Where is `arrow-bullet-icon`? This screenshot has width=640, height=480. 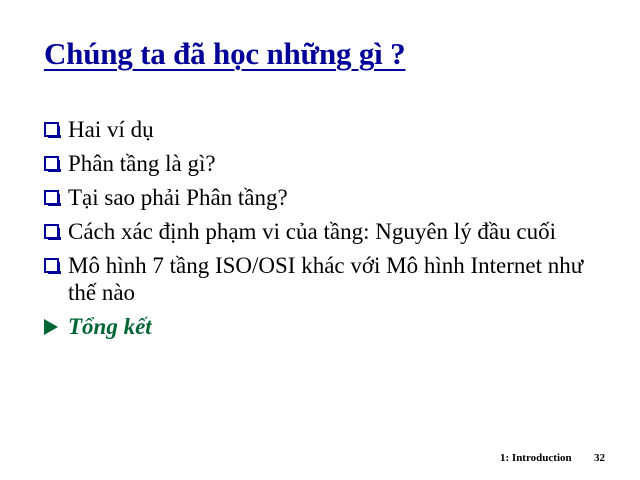 arrow-bullet-icon is located at coordinates (51, 327).